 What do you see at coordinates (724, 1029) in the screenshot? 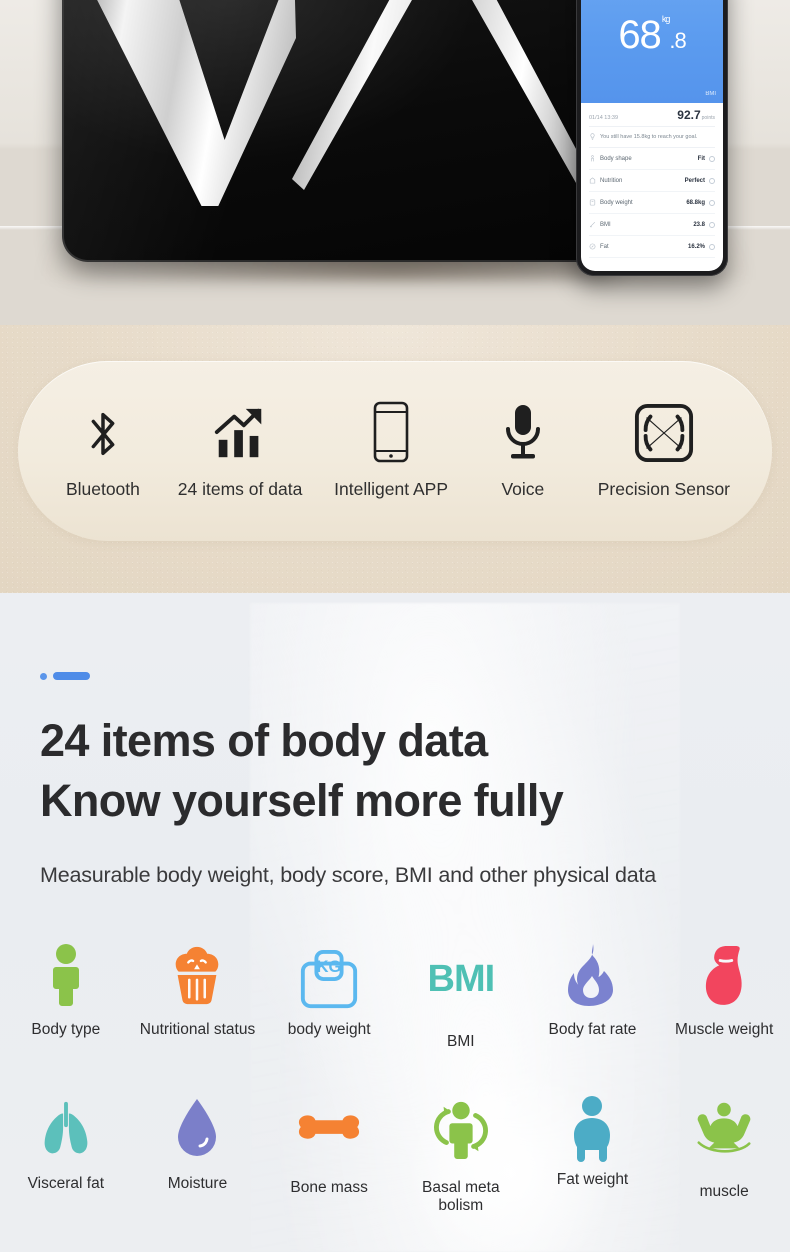
I see `metric-label: Muscle weight` at bounding box center [724, 1029].